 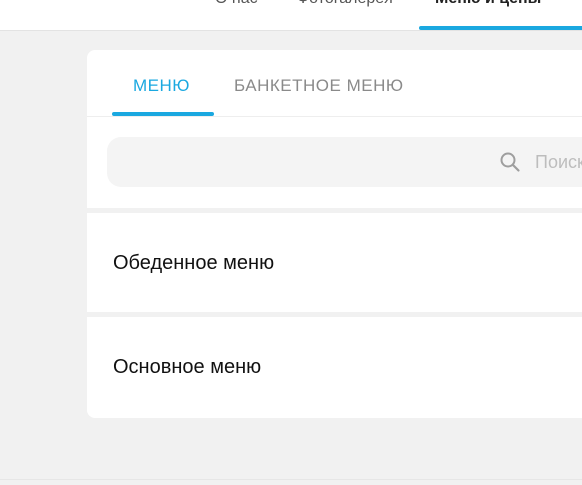 What do you see at coordinates (291, 479) in the screenshot?
I see `footer-divider` at bounding box center [291, 479].